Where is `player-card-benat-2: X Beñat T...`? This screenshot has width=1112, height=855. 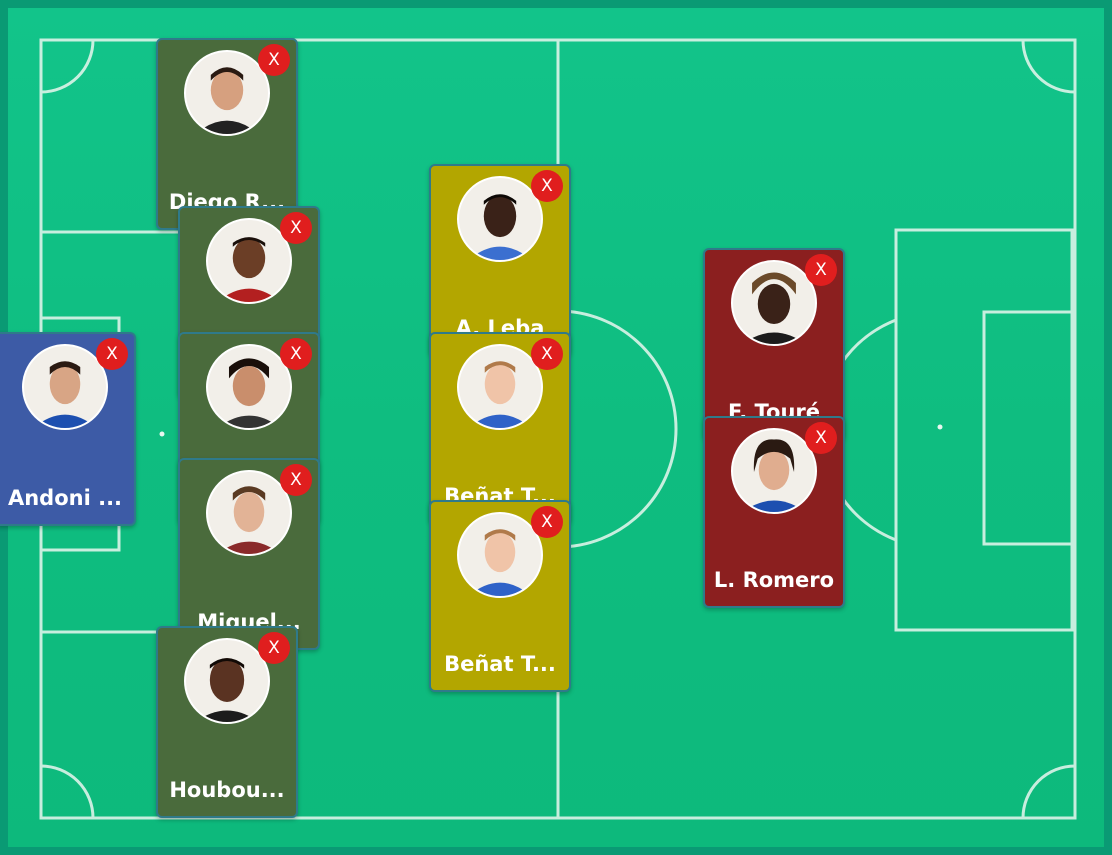 player-card-benat-2: X Beñat T... is located at coordinates (500, 596).